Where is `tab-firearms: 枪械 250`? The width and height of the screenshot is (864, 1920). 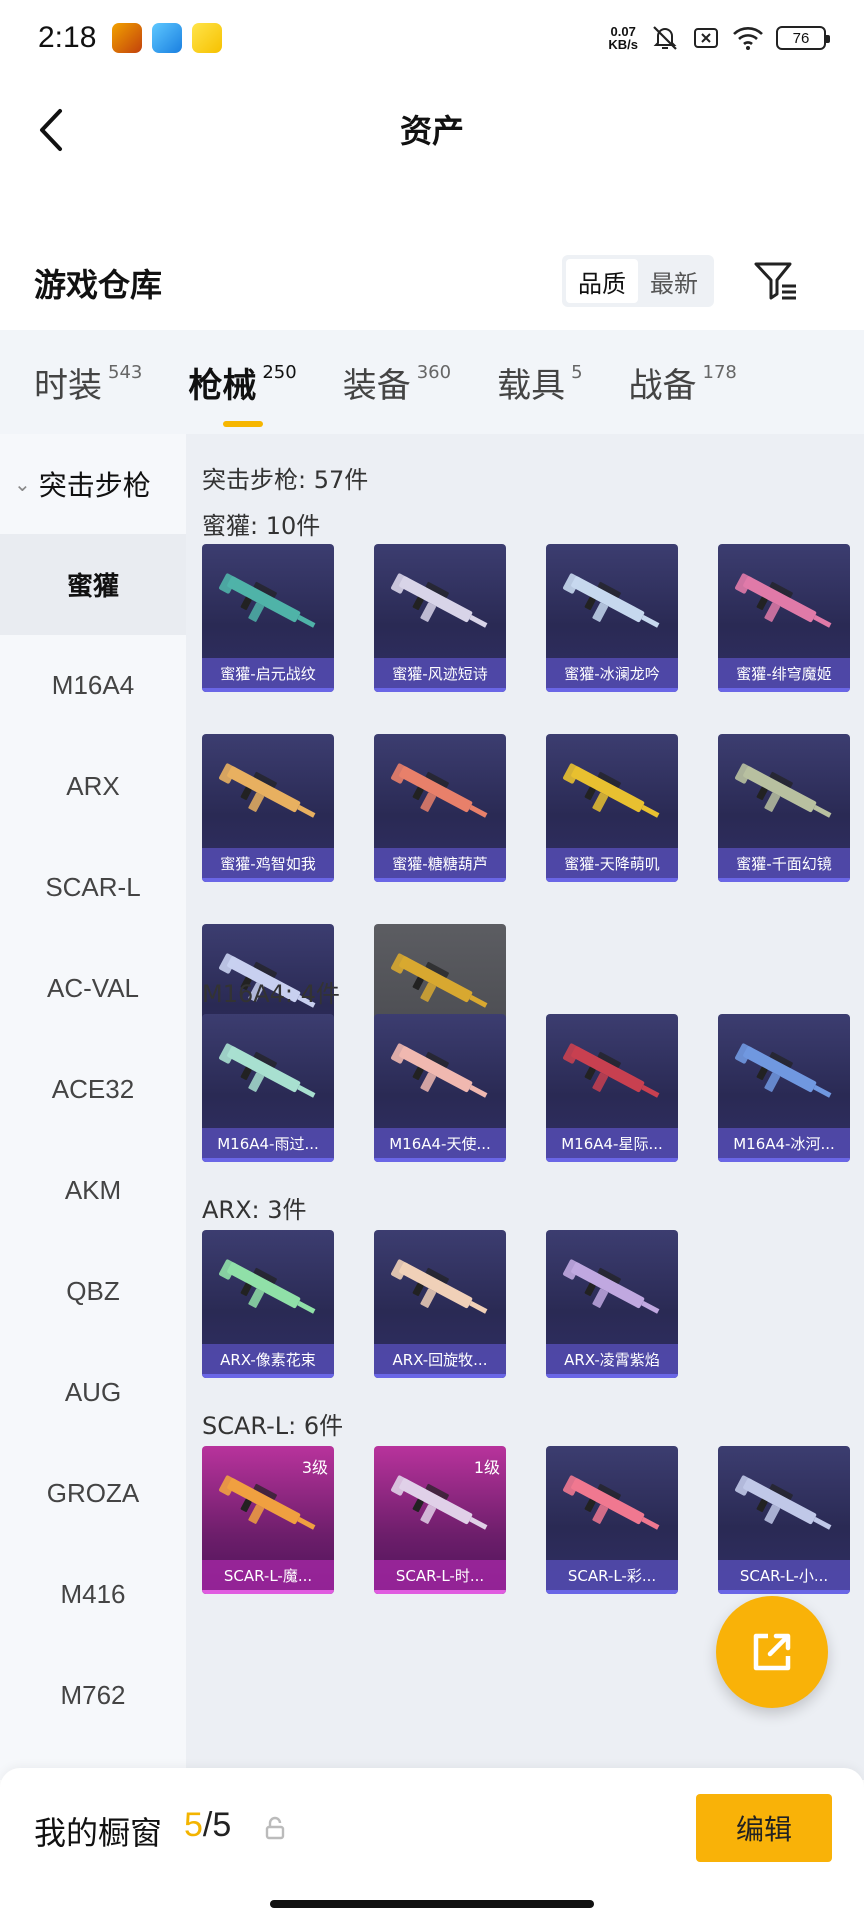
tab-firearms: 枪械 250 is located at coordinates (242, 392).